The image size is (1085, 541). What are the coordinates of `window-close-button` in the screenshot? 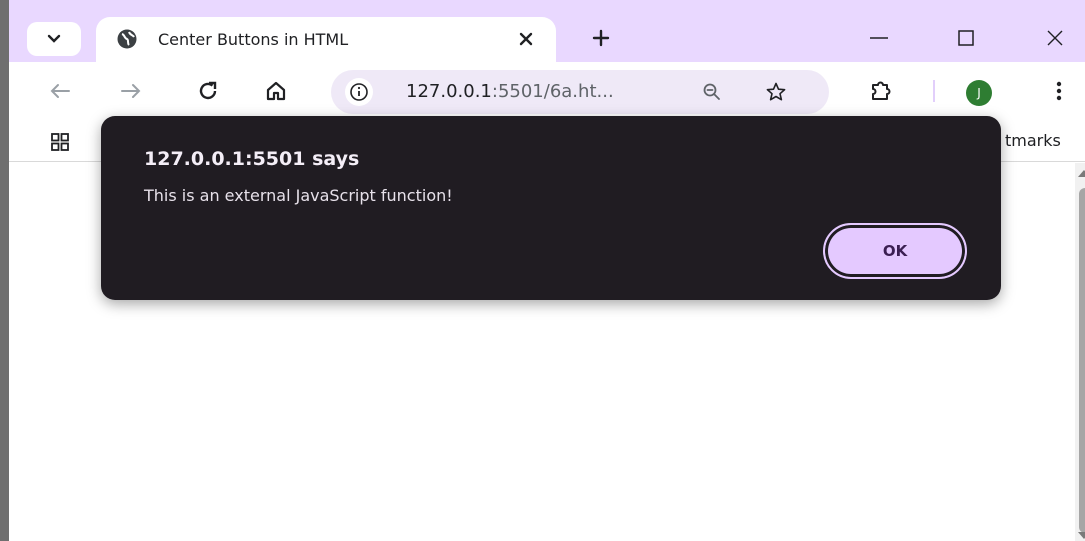 It's located at (1055, 38).